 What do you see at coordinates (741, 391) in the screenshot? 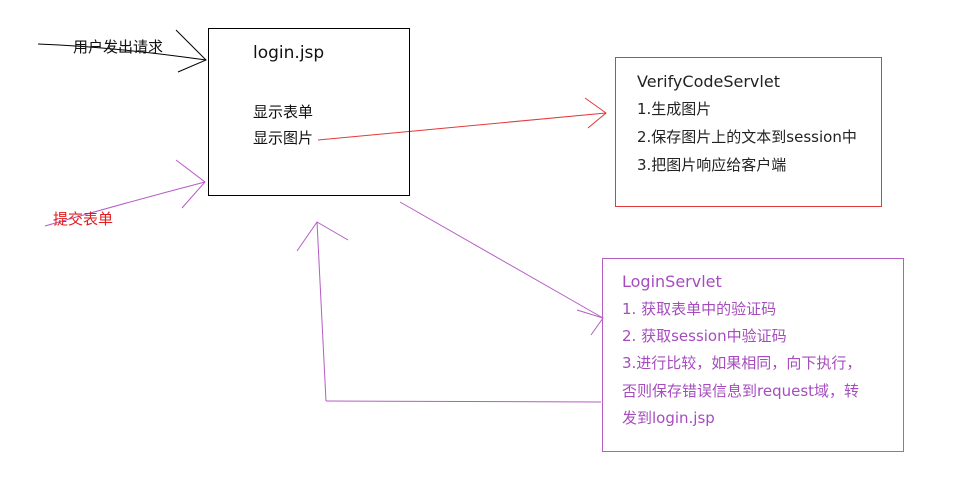
I see `login-servlet-step: 否则保存错误信息到request域，转` at bounding box center [741, 391].